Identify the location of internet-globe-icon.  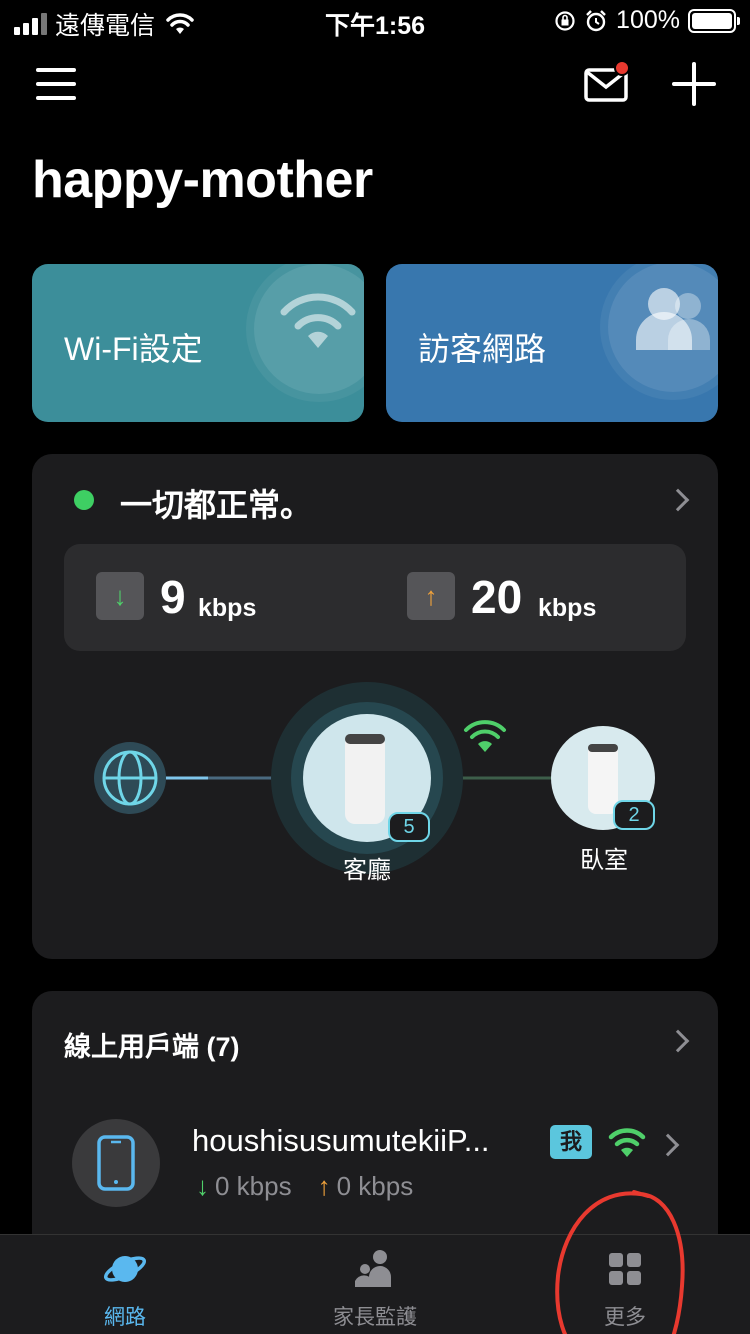
(130, 778).